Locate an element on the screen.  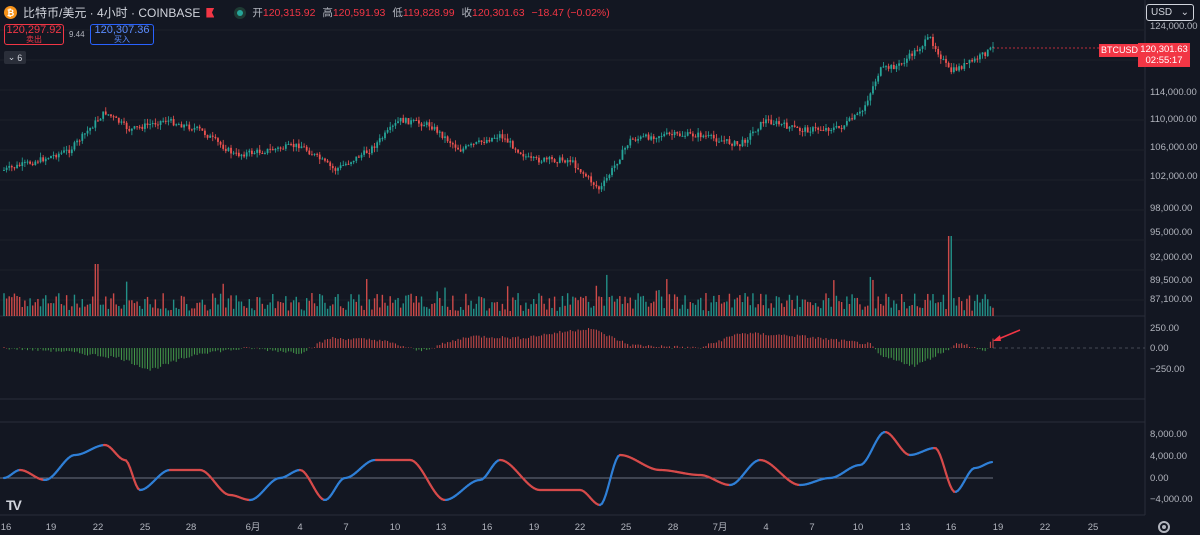
buy-button: 120,307.36 买入 is located at coordinates (122, 34).